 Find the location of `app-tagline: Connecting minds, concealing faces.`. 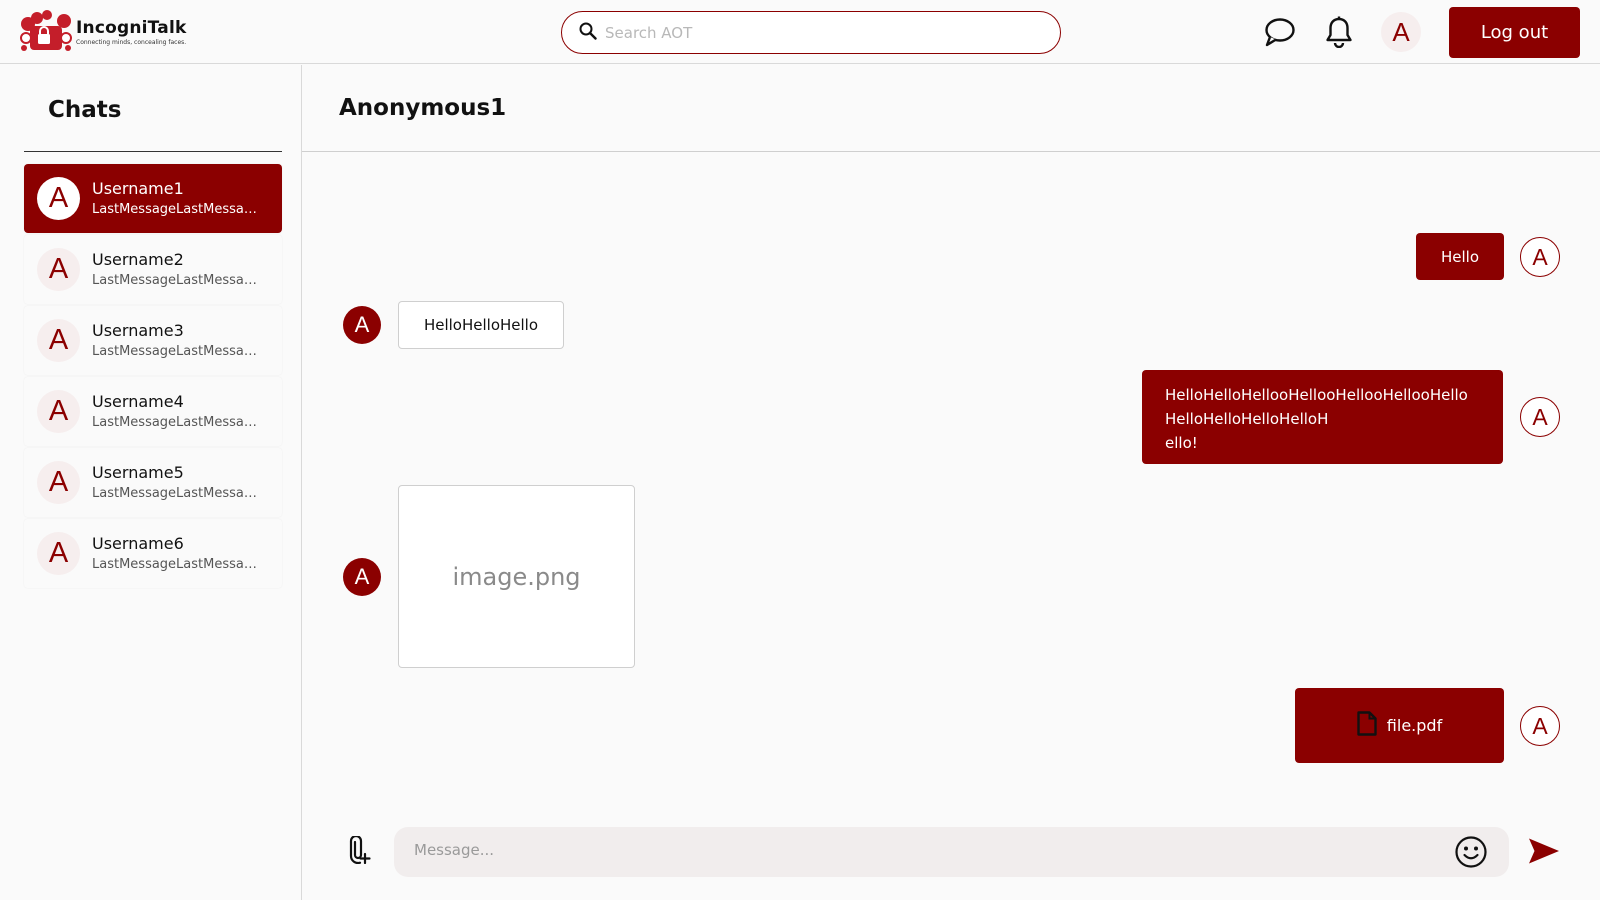

app-tagline: Connecting minds, concealing faces. is located at coordinates (131, 42).